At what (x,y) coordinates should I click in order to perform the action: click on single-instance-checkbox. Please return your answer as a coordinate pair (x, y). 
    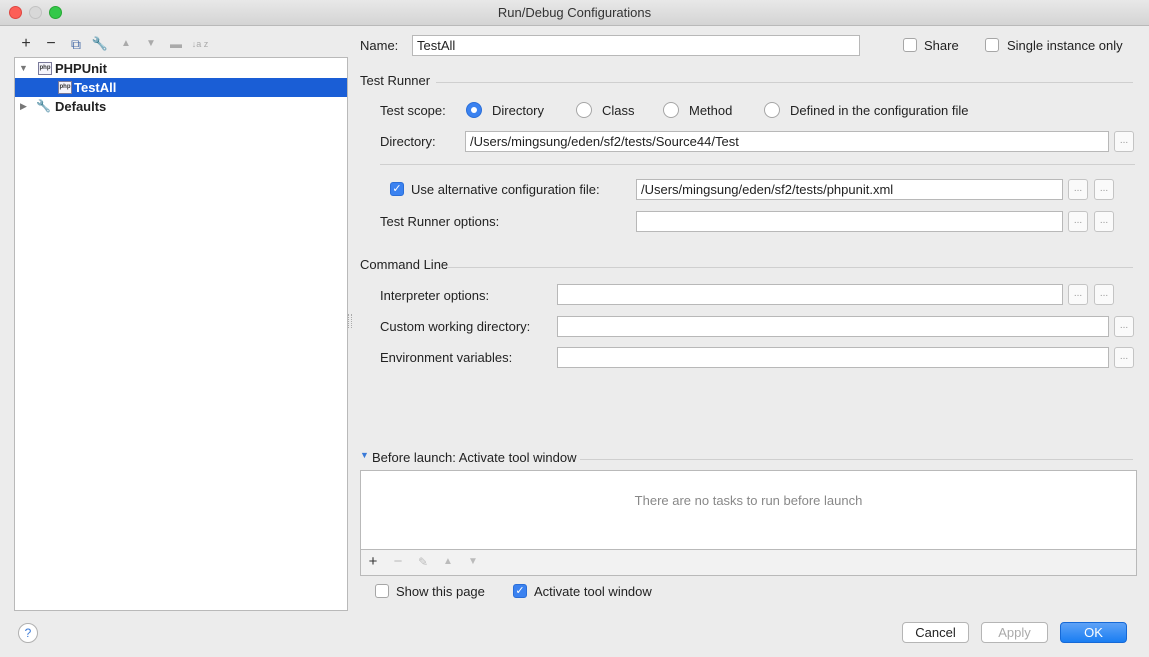
    Looking at the image, I should click on (992, 45).